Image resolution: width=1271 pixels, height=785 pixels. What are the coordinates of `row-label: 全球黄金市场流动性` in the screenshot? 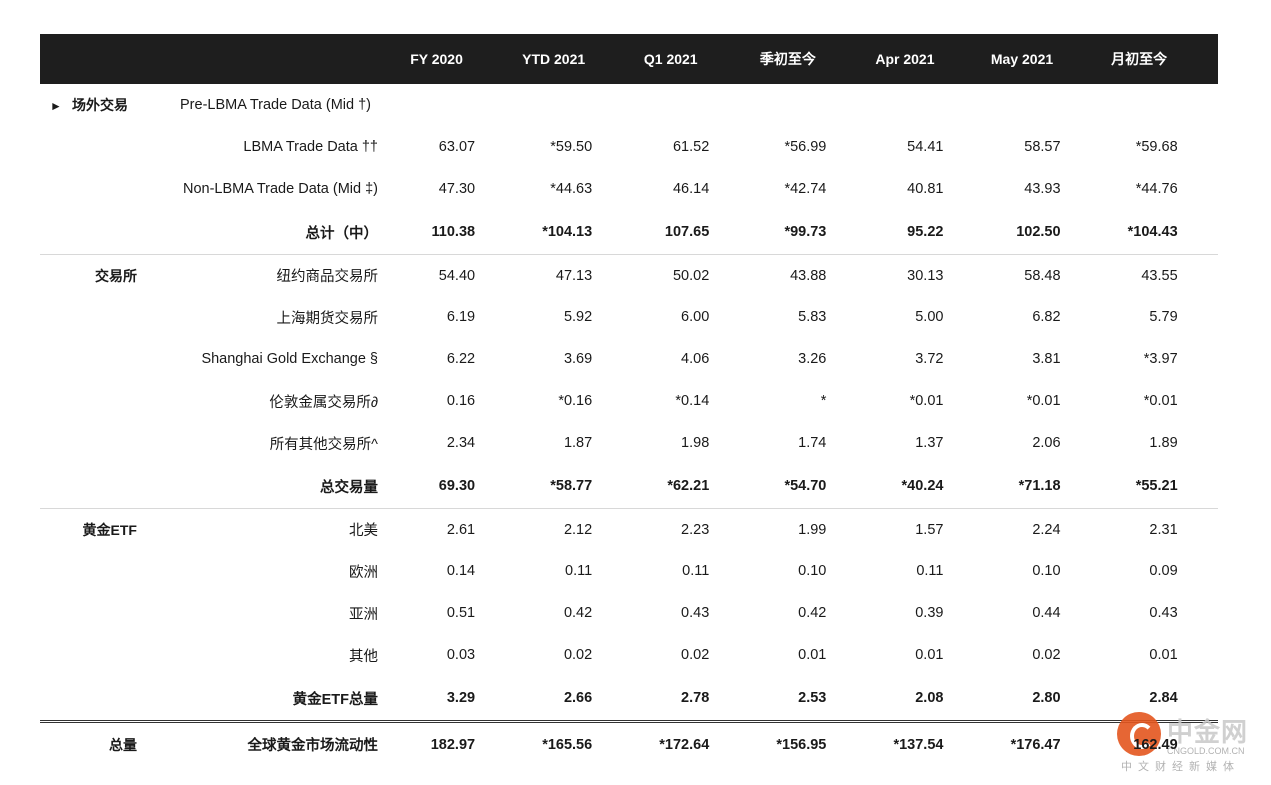 It's located at (313, 746).